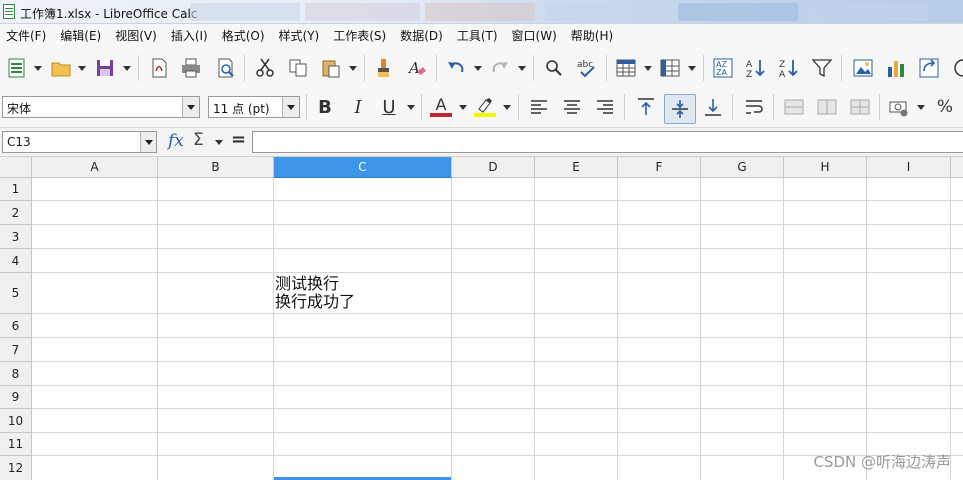 Image resolution: width=963 pixels, height=480 pixels. Describe the element at coordinates (189, 35) in the screenshot. I see `menu-insert: 插入(I)` at that location.